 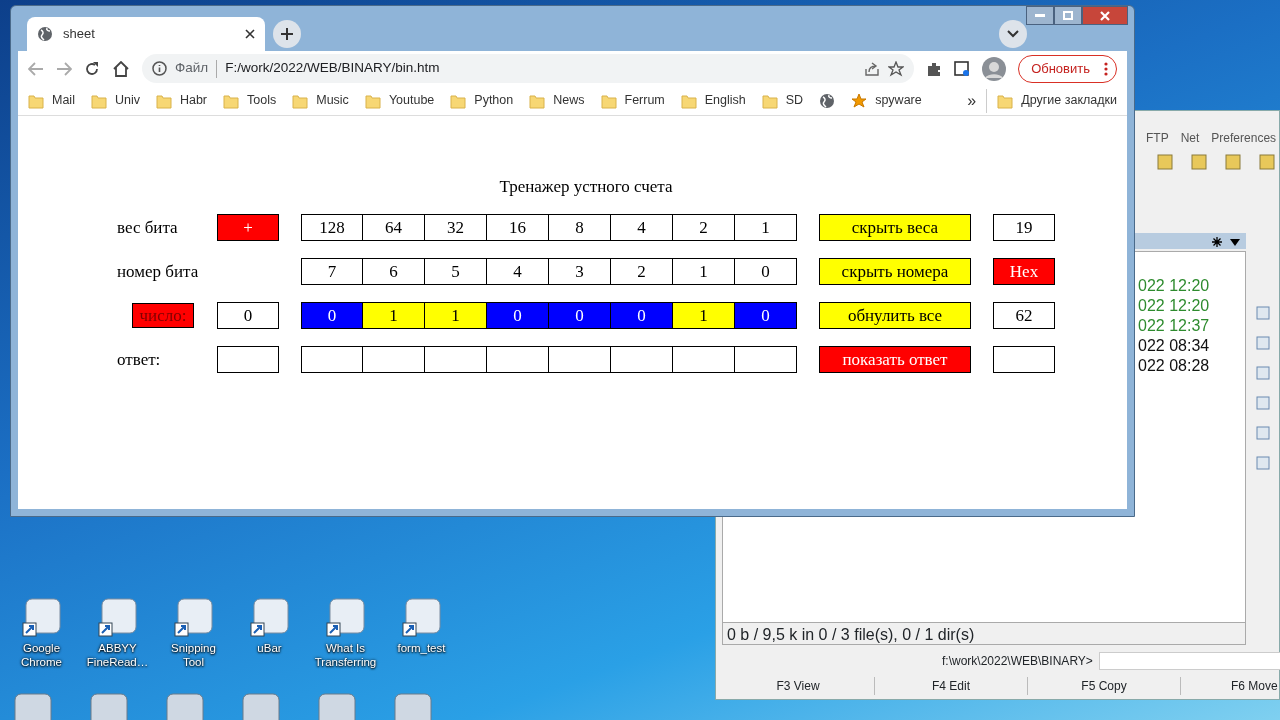 What do you see at coordinates (1069, 100) in the screenshot?
I see `bookmark-label: Другие закладки` at bounding box center [1069, 100].